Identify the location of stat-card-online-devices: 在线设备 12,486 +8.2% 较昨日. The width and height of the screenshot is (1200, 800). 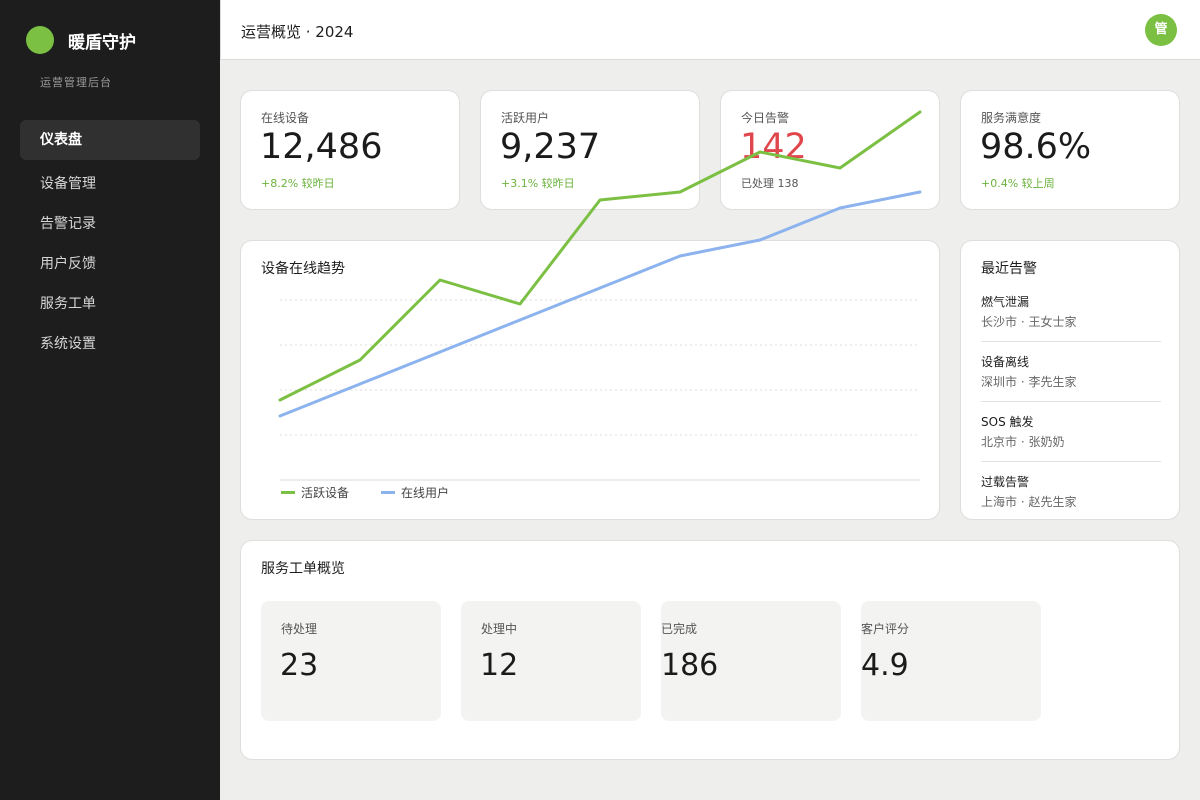
(350, 150).